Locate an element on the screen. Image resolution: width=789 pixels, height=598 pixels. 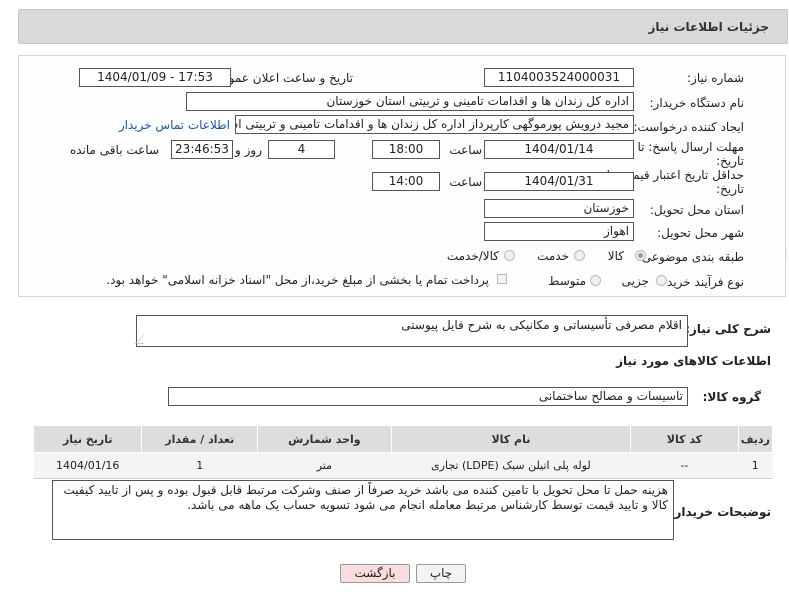
need-number-label: شماره نیاز: is located at coordinates (715, 78).